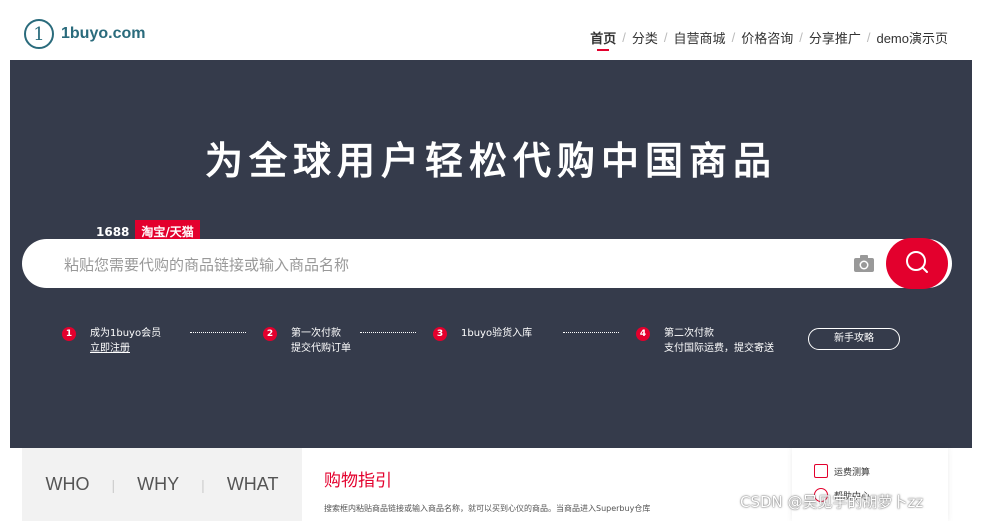 This screenshot has height=521, width=984. I want to click on shipping-calc-link: 运费测算, so click(842, 471).